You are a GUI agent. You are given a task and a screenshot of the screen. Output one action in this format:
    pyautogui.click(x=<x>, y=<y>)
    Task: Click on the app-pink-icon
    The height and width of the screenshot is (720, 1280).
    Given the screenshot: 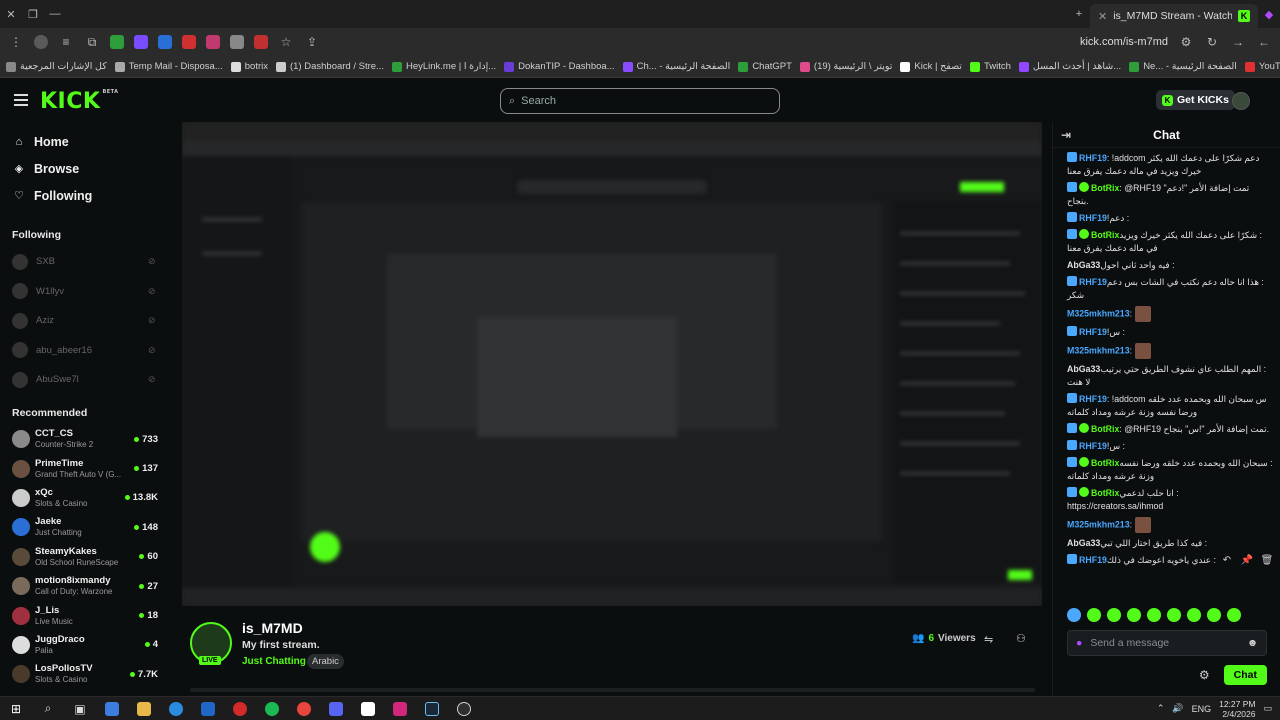 What is the action you would take?
    pyautogui.click(x=400, y=708)
    